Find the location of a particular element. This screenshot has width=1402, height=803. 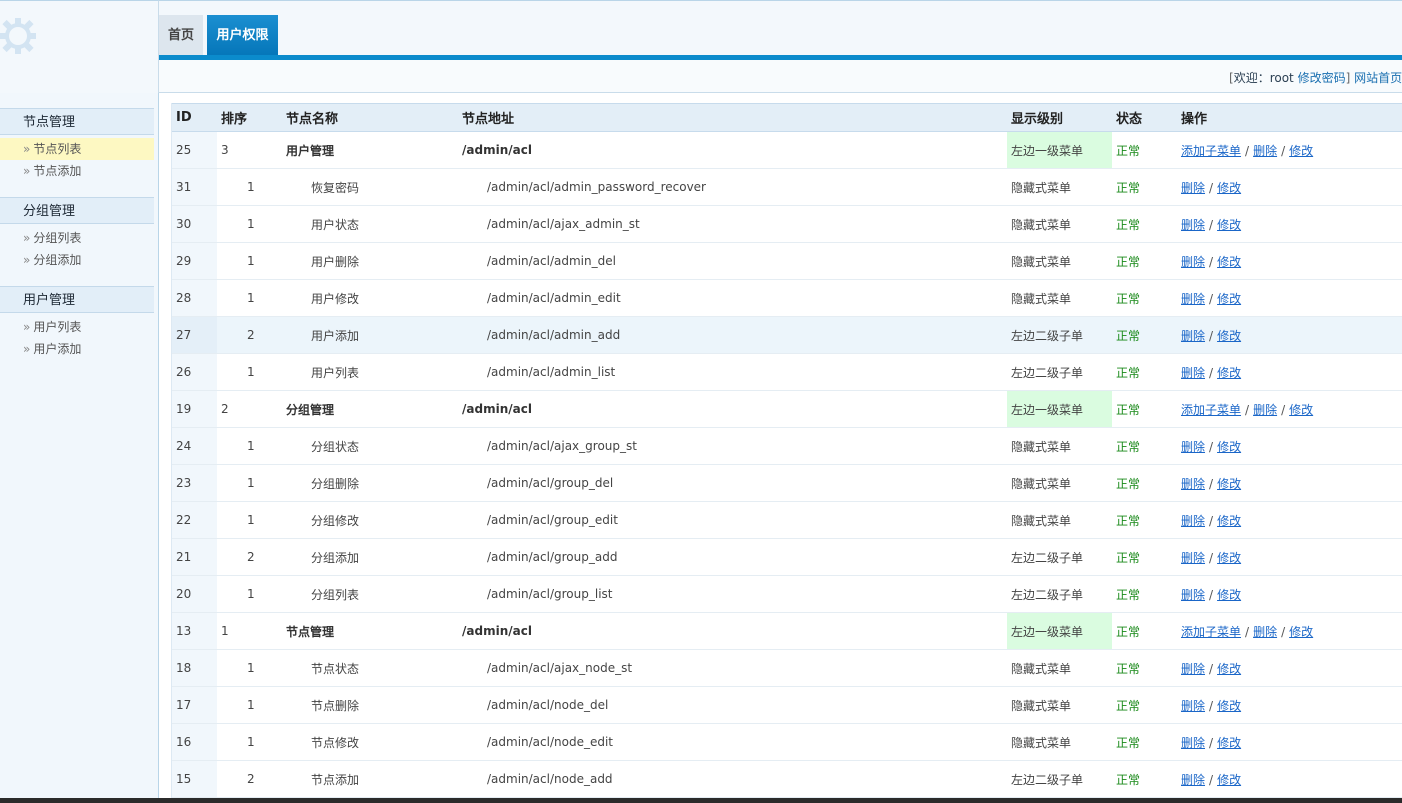

sidebar-group-title: 分组管理 is located at coordinates (77, 210).